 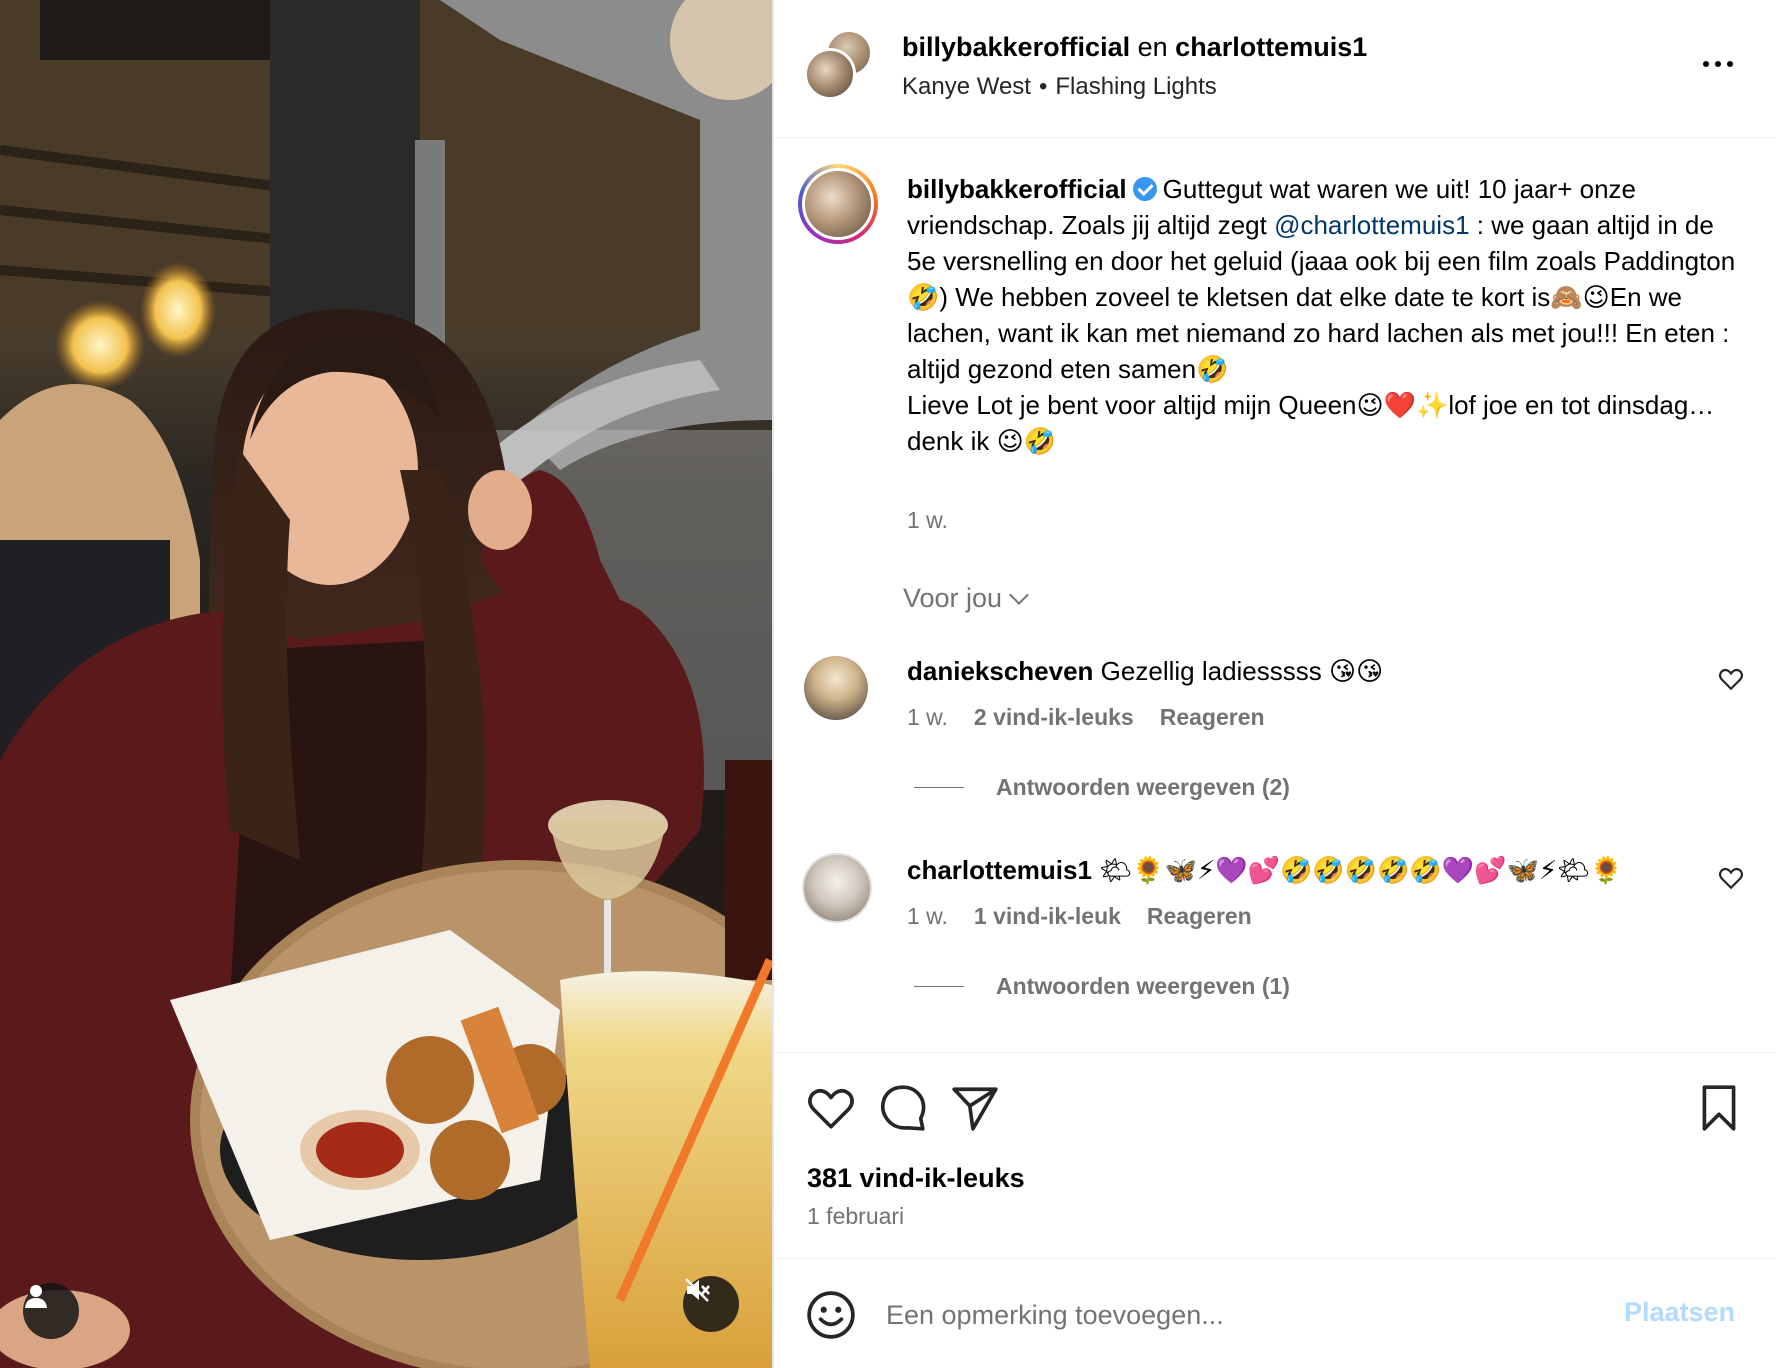 I want to click on comment-likes: 1 vind-ik-leuk, so click(x=1047, y=916).